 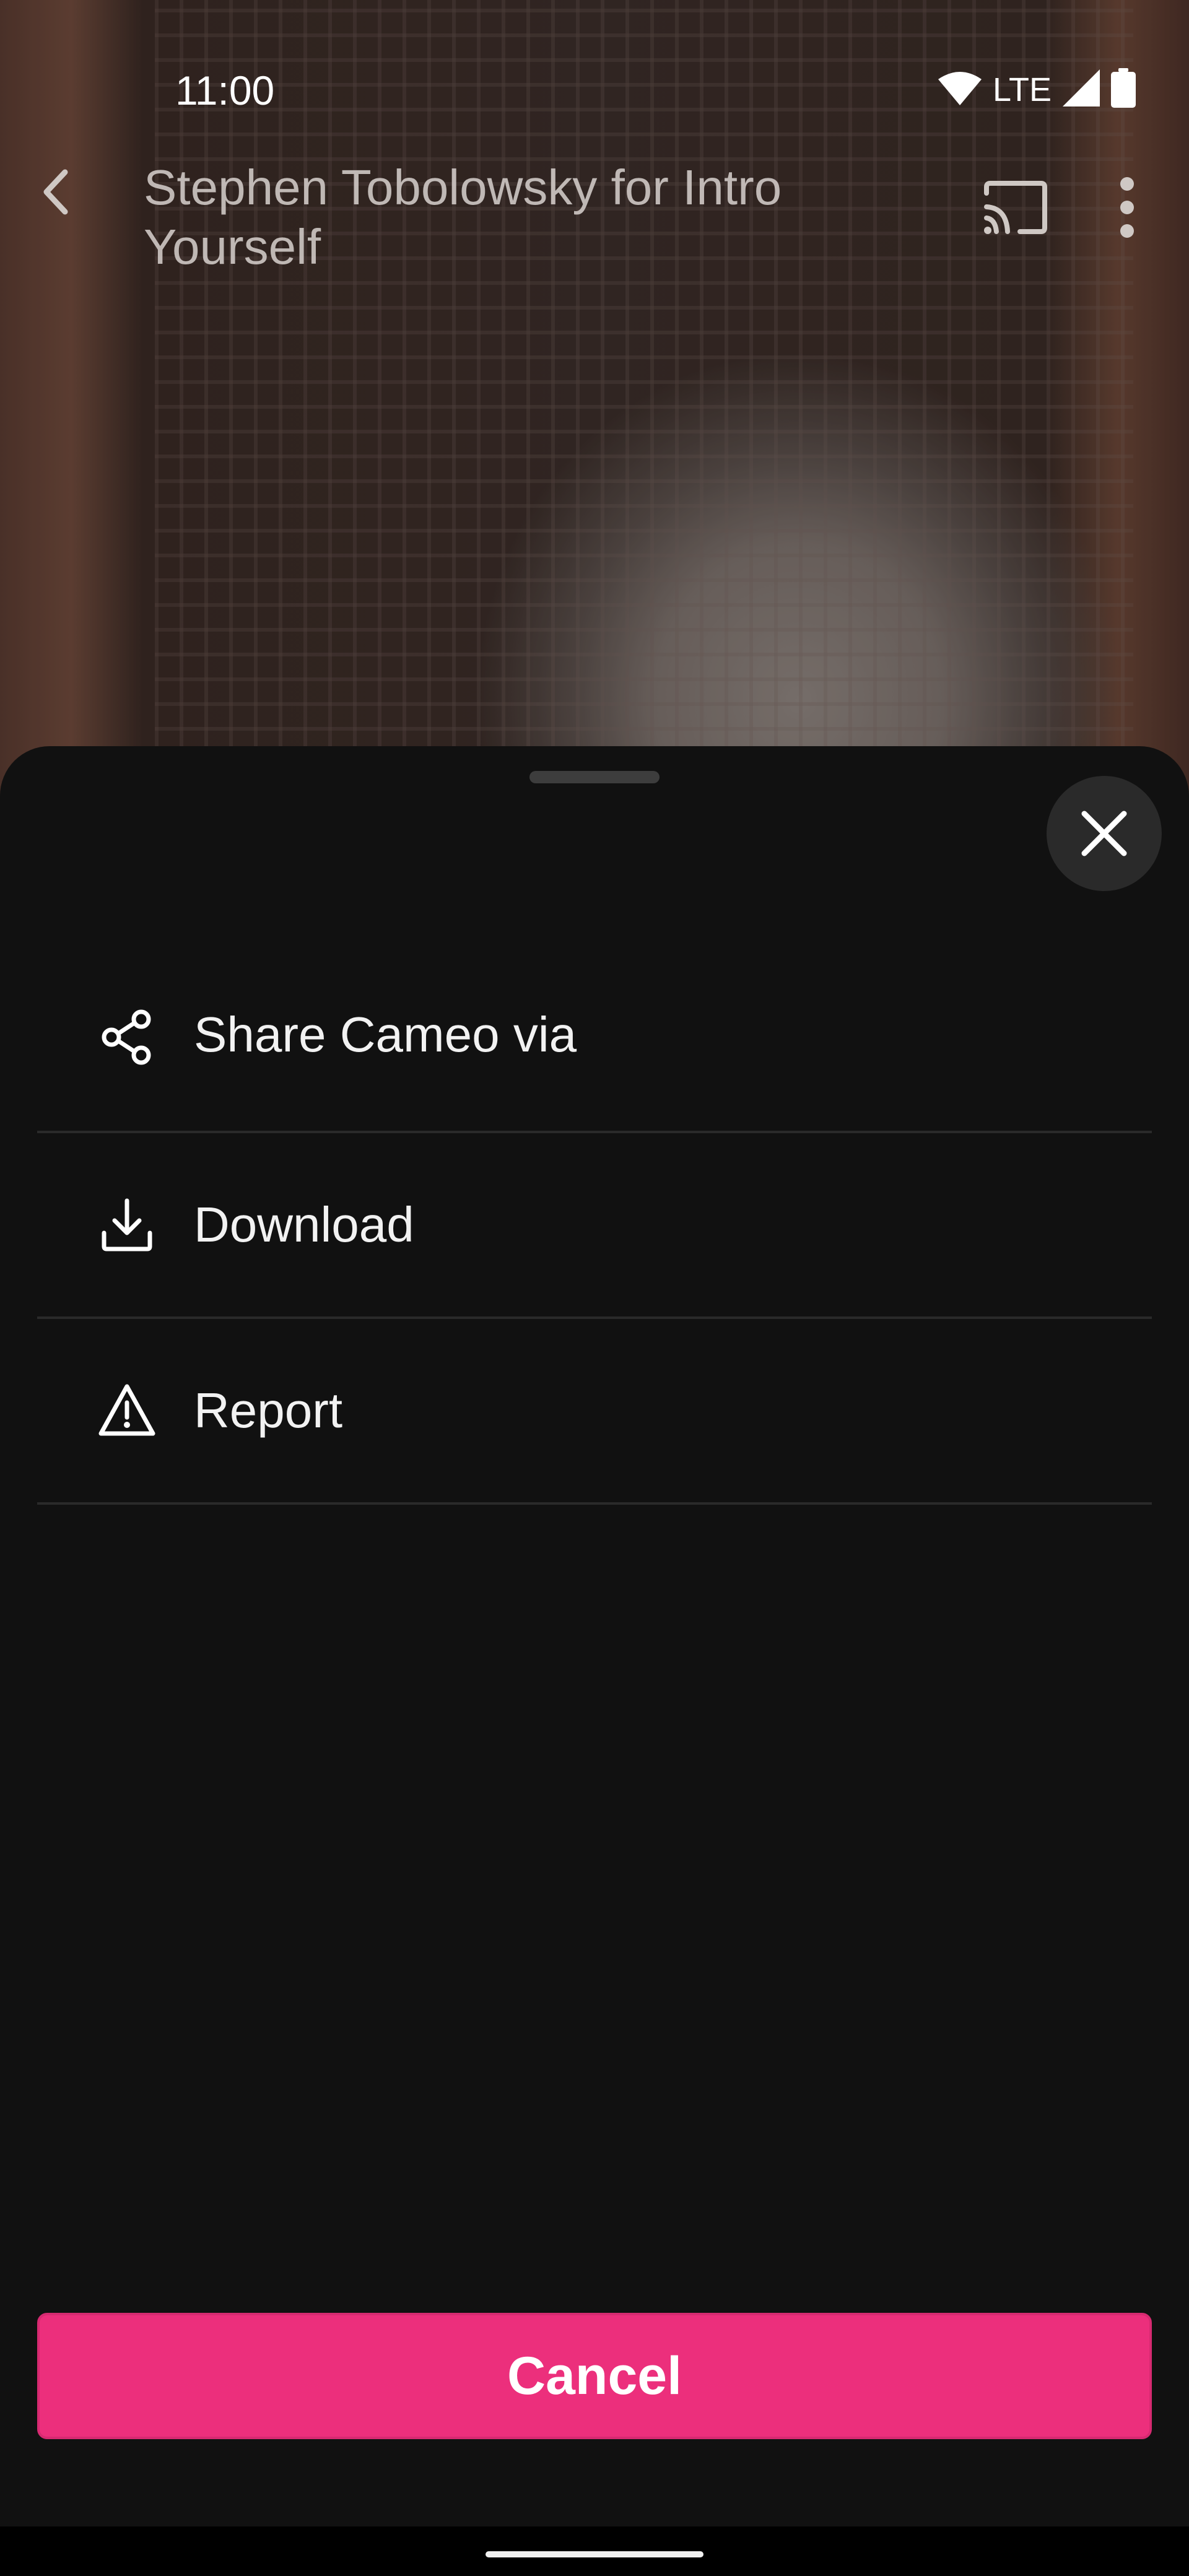 I want to click on warning-icon, so click(x=127, y=1411).